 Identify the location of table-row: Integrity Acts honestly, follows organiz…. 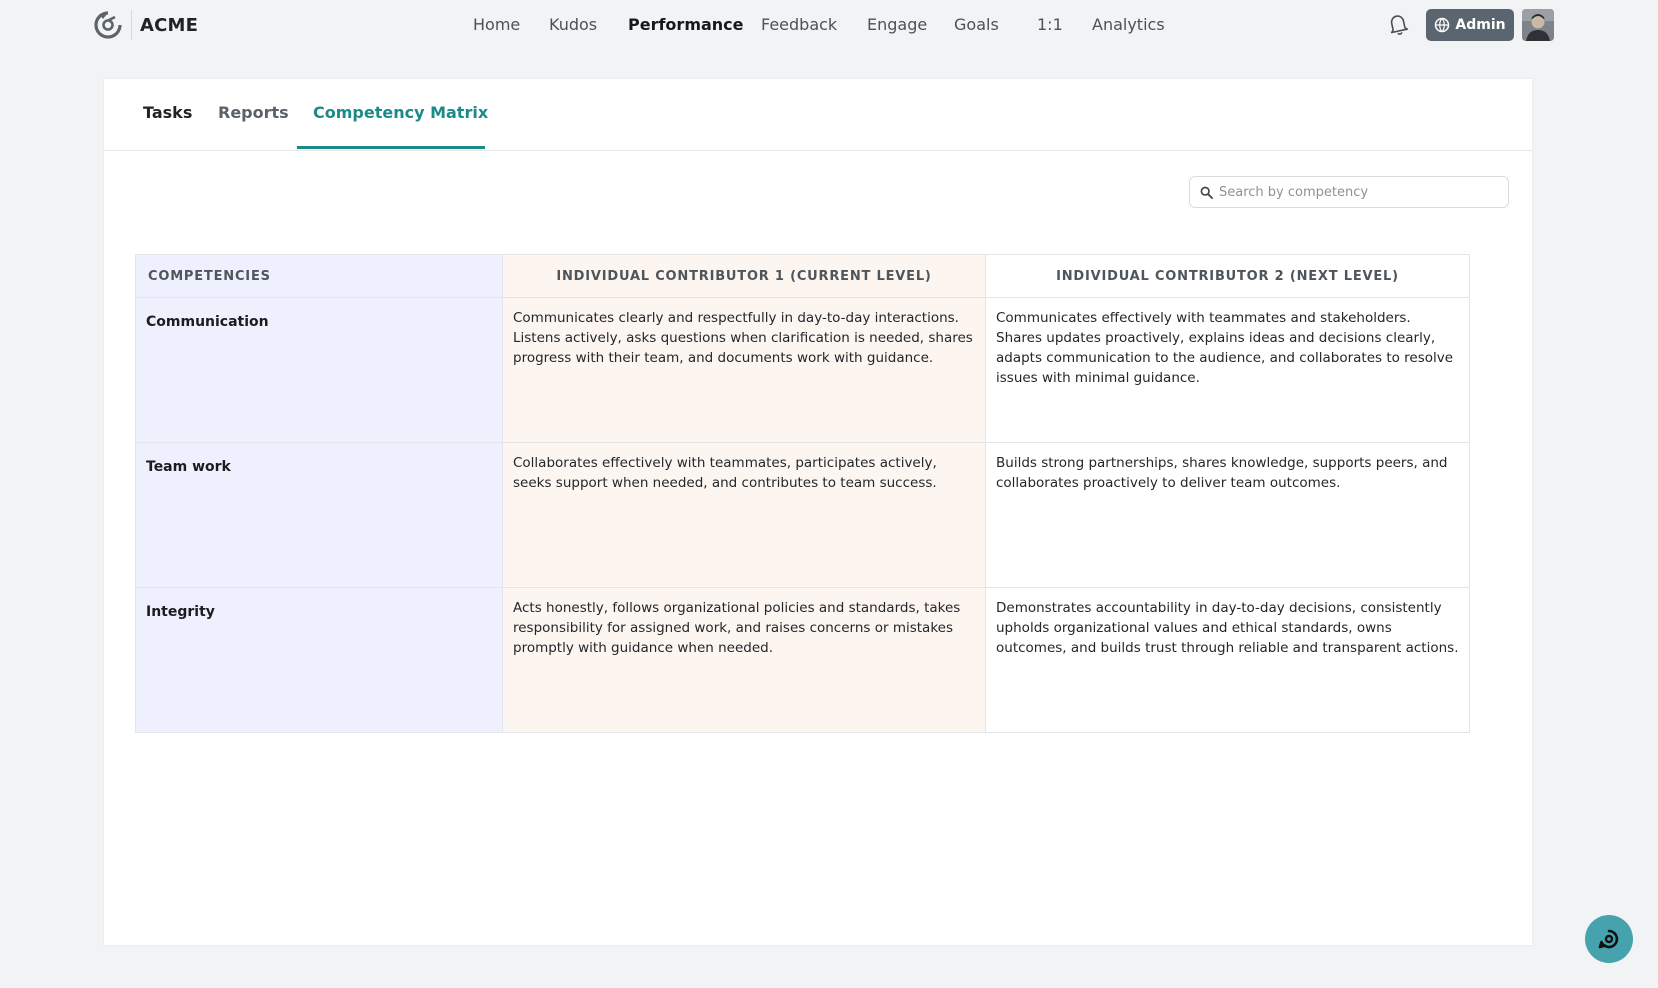
(802, 660).